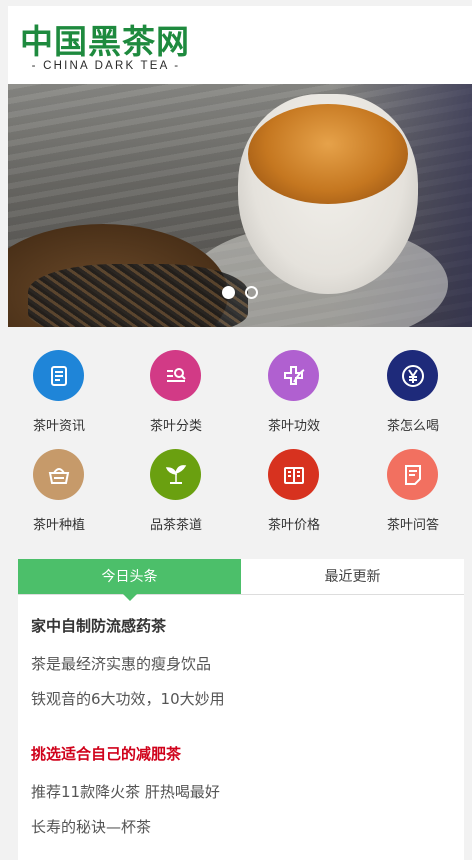  Describe the element at coordinates (352, 576) in the screenshot. I see `tab-recent-updates: 最近更新` at that location.